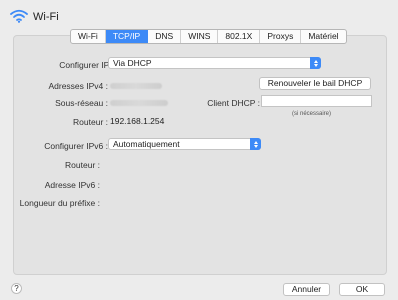 The height and width of the screenshot is (300, 398). What do you see at coordinates (315, 83) in the screenshot?
I see `renew-dhcp-button: Renouveler le bail DHCP` at bounding box center [315, 83].